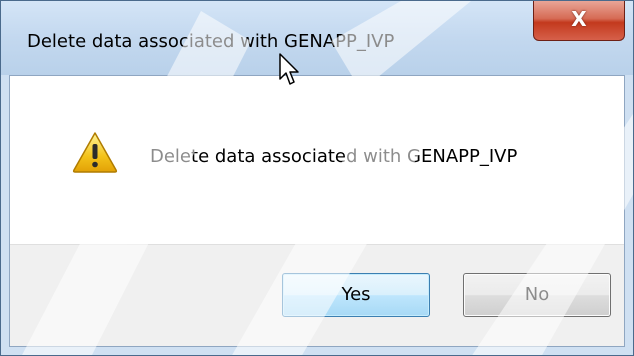  I want to click on close-button: X, so click(579, 21).